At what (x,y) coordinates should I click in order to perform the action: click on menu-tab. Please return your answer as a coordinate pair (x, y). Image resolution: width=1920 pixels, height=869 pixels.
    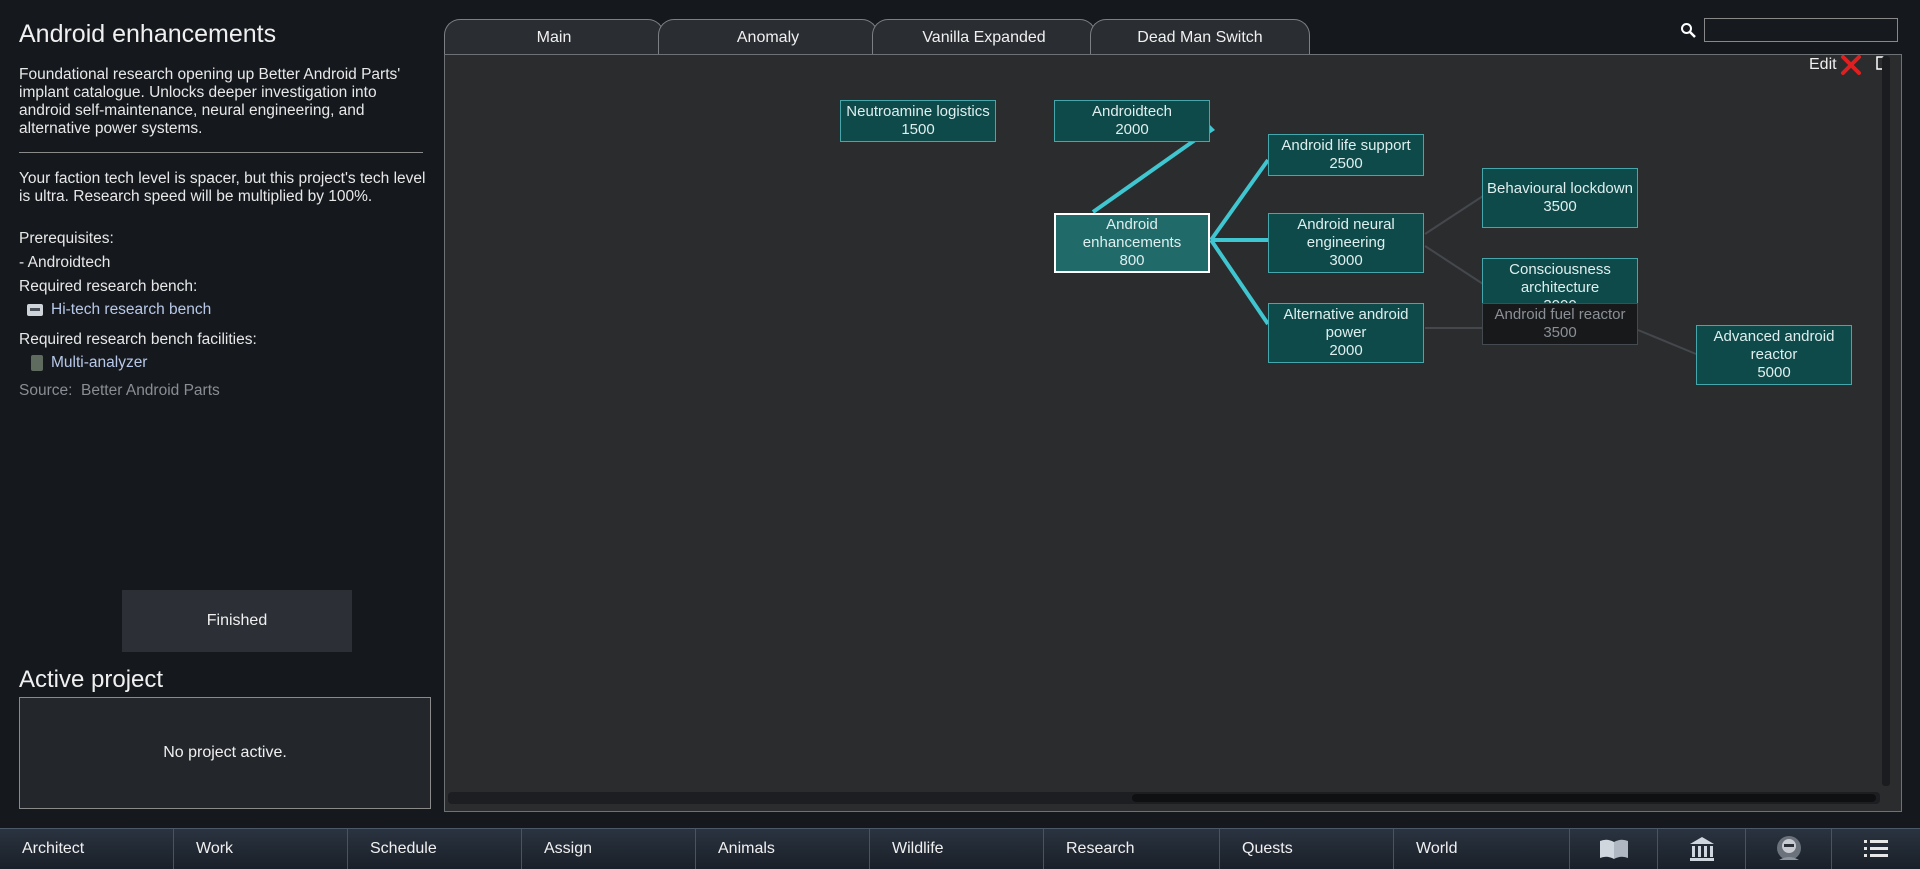
    Looking at the image, I should click on (1876, 849).